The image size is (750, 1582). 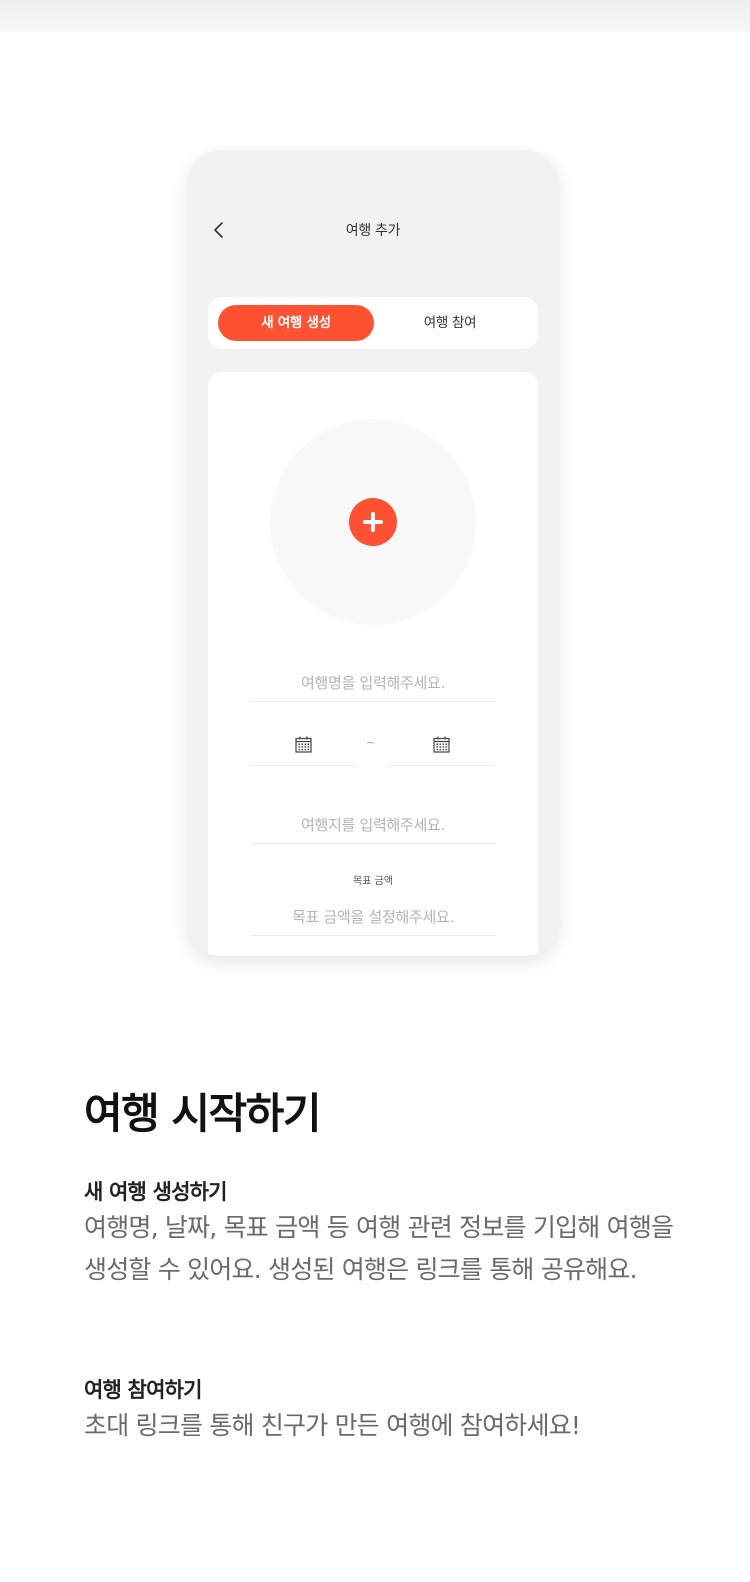 I want to click on trip-name-input: 여행명을 입력해주세요., so click(x=373, y=683).